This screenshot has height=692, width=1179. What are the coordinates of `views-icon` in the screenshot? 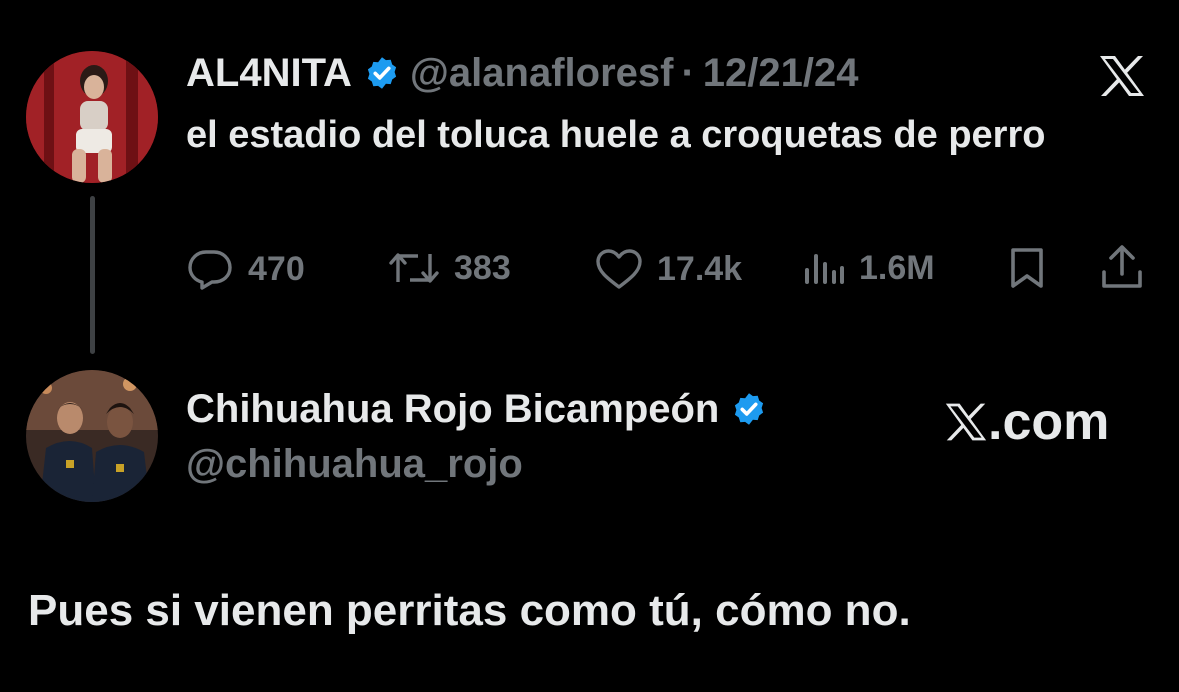 It's located at (824, 269).